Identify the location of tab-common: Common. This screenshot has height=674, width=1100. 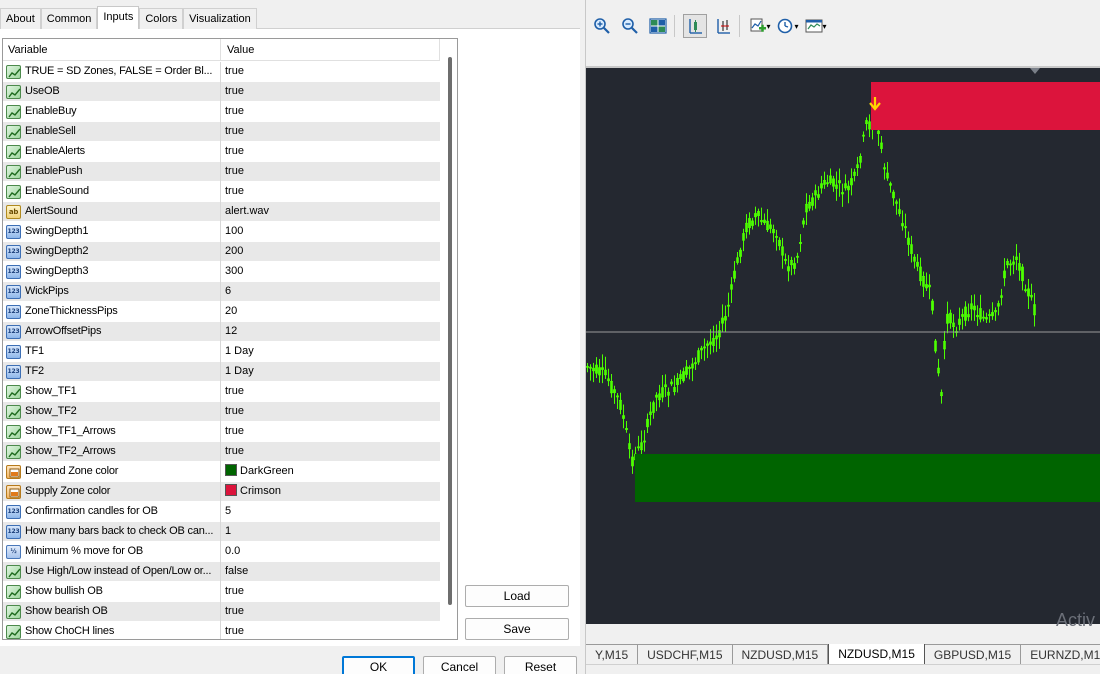
(69, 18).